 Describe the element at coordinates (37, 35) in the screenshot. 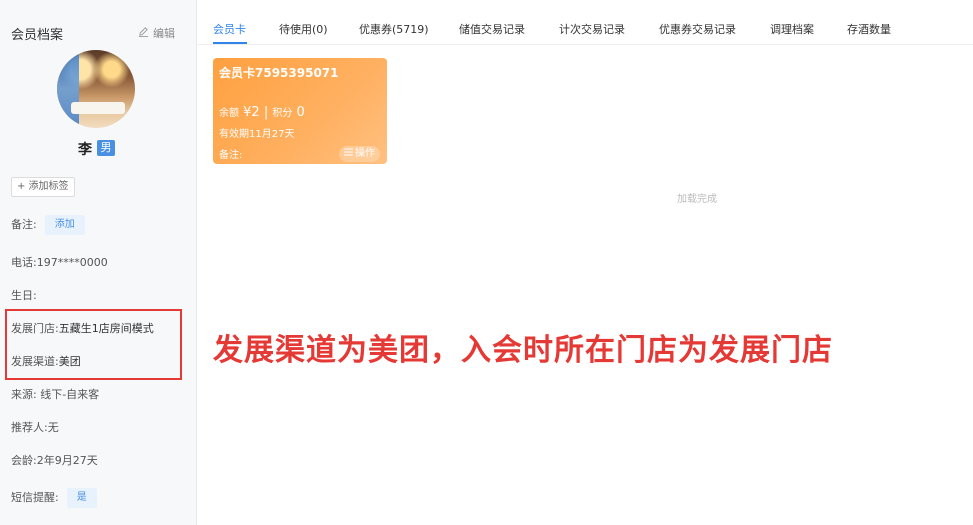

I see `sidebar-title: 会员档案` at that location.